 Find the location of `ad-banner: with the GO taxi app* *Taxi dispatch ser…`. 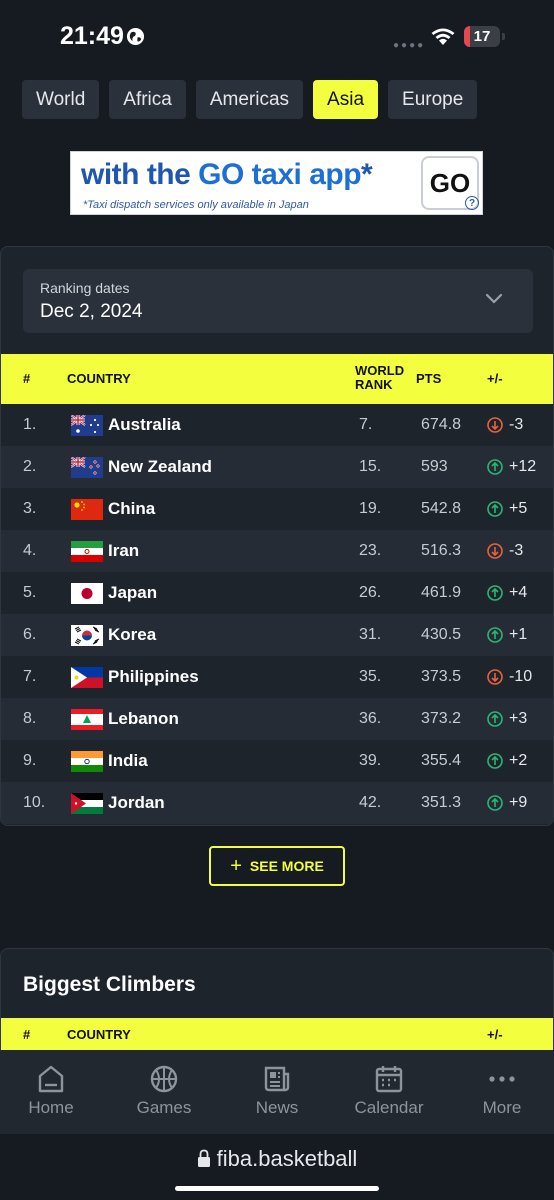

ad-banner: with the GO taxi app* *Taxi dispatch ser… is located at coordinates (276, 183).